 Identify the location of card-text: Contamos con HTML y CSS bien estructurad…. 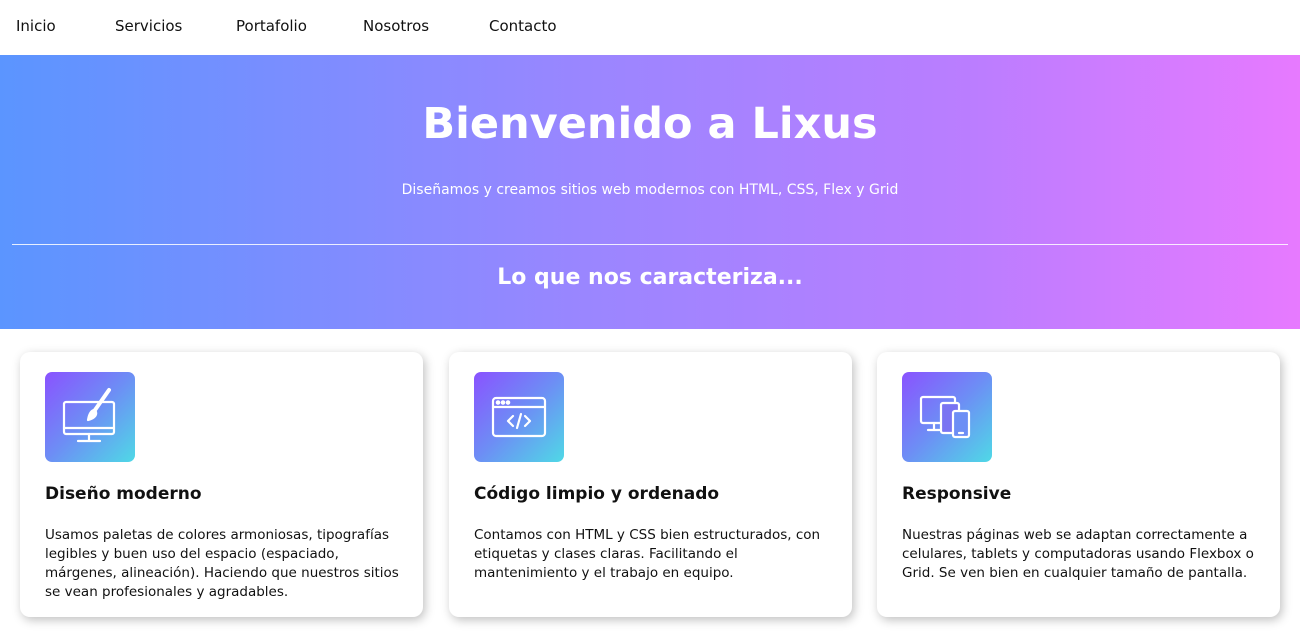
(647, 554).